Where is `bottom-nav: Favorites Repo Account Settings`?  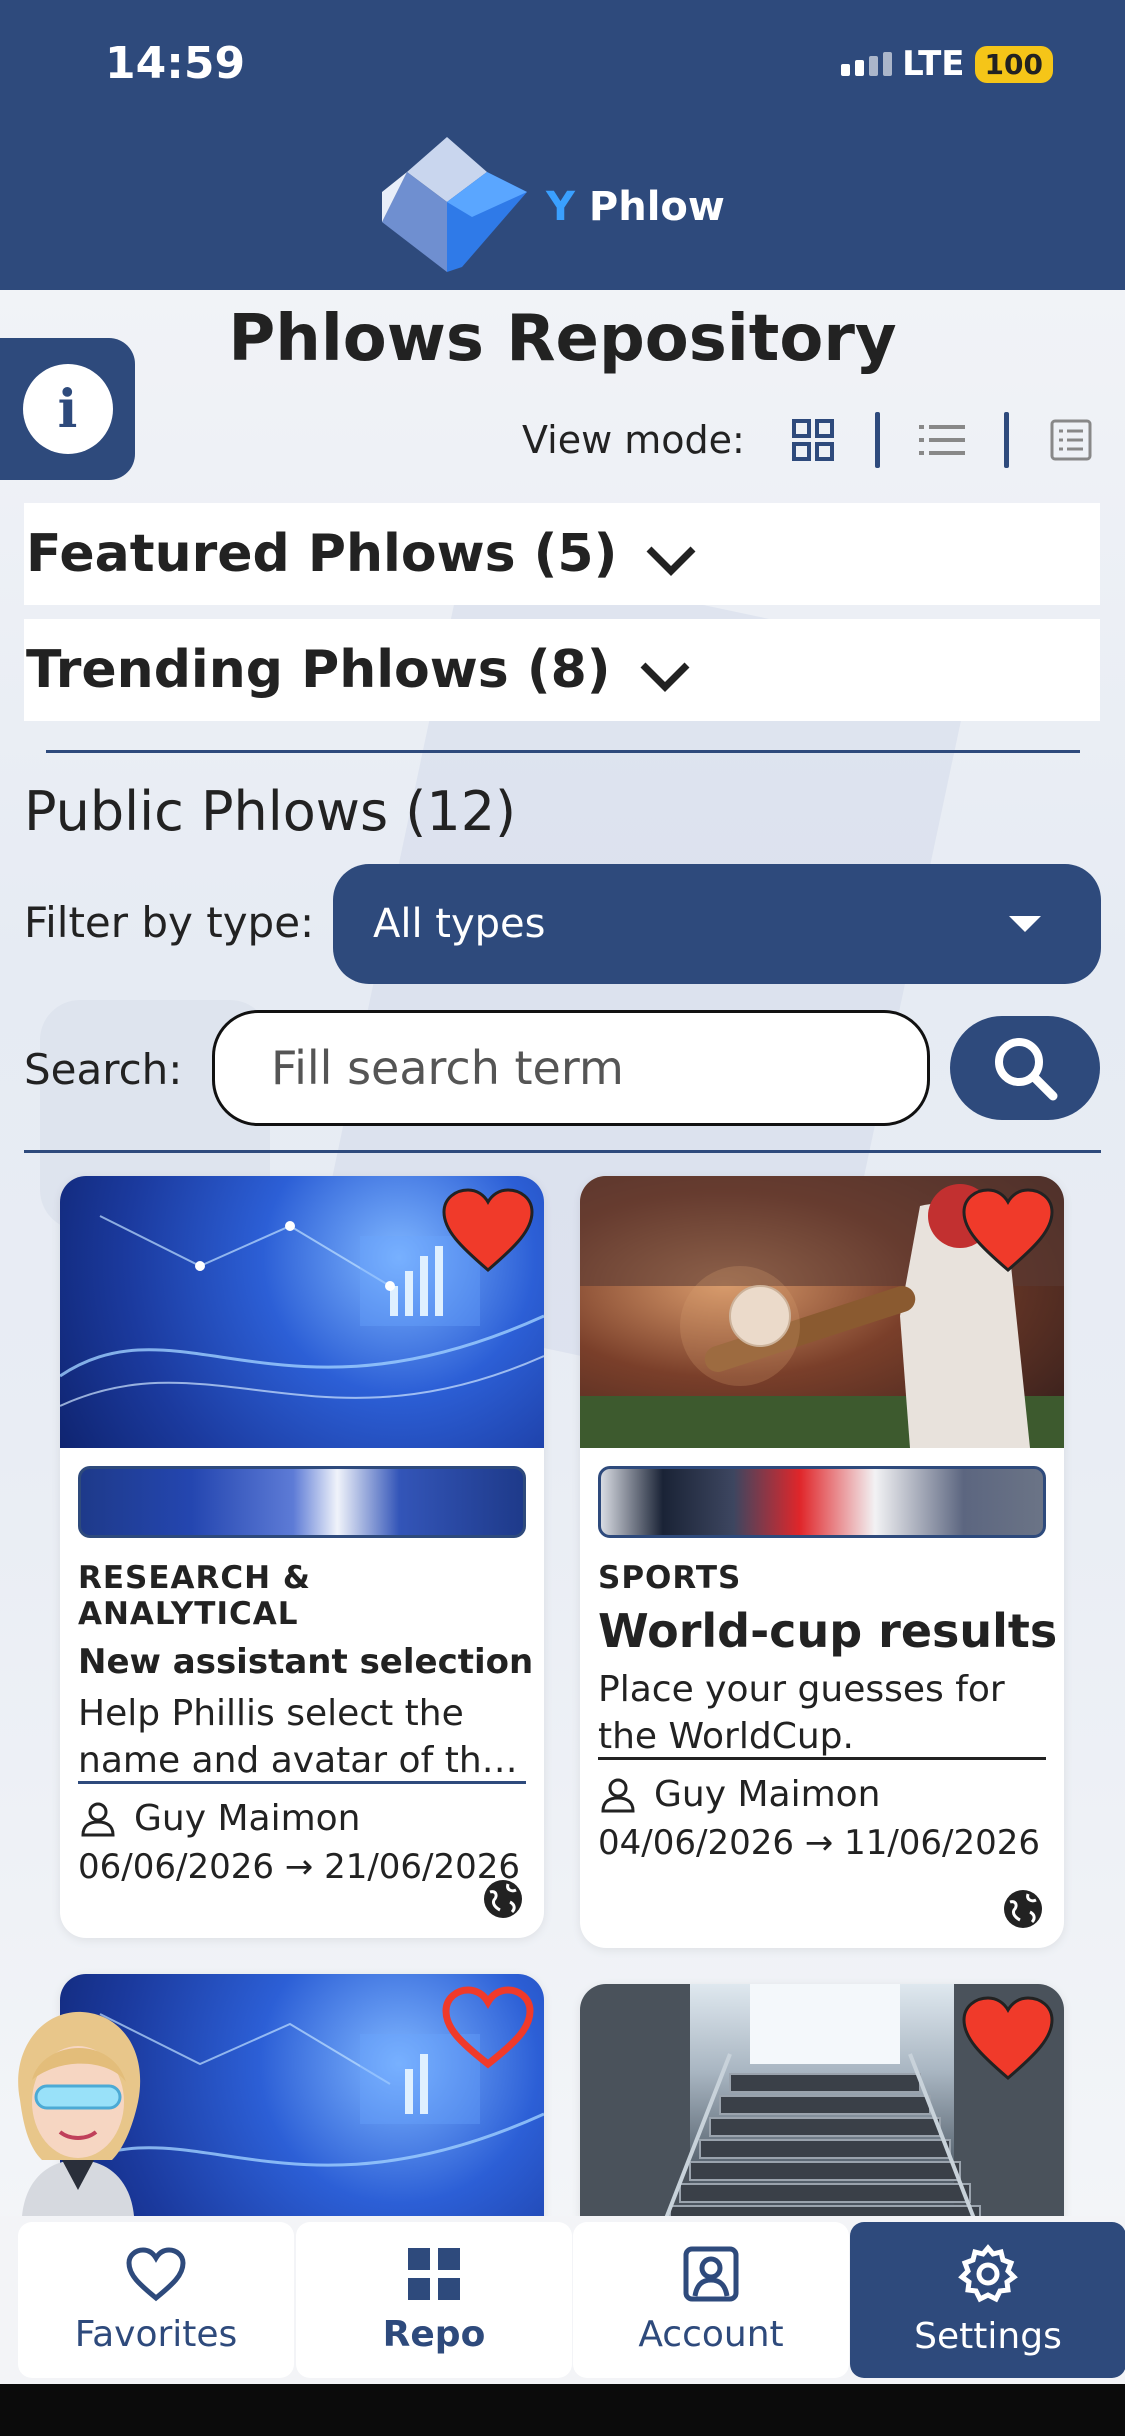 bottom-nav: Favorites Repo Account Settings is located at coordinates (562, 2300).